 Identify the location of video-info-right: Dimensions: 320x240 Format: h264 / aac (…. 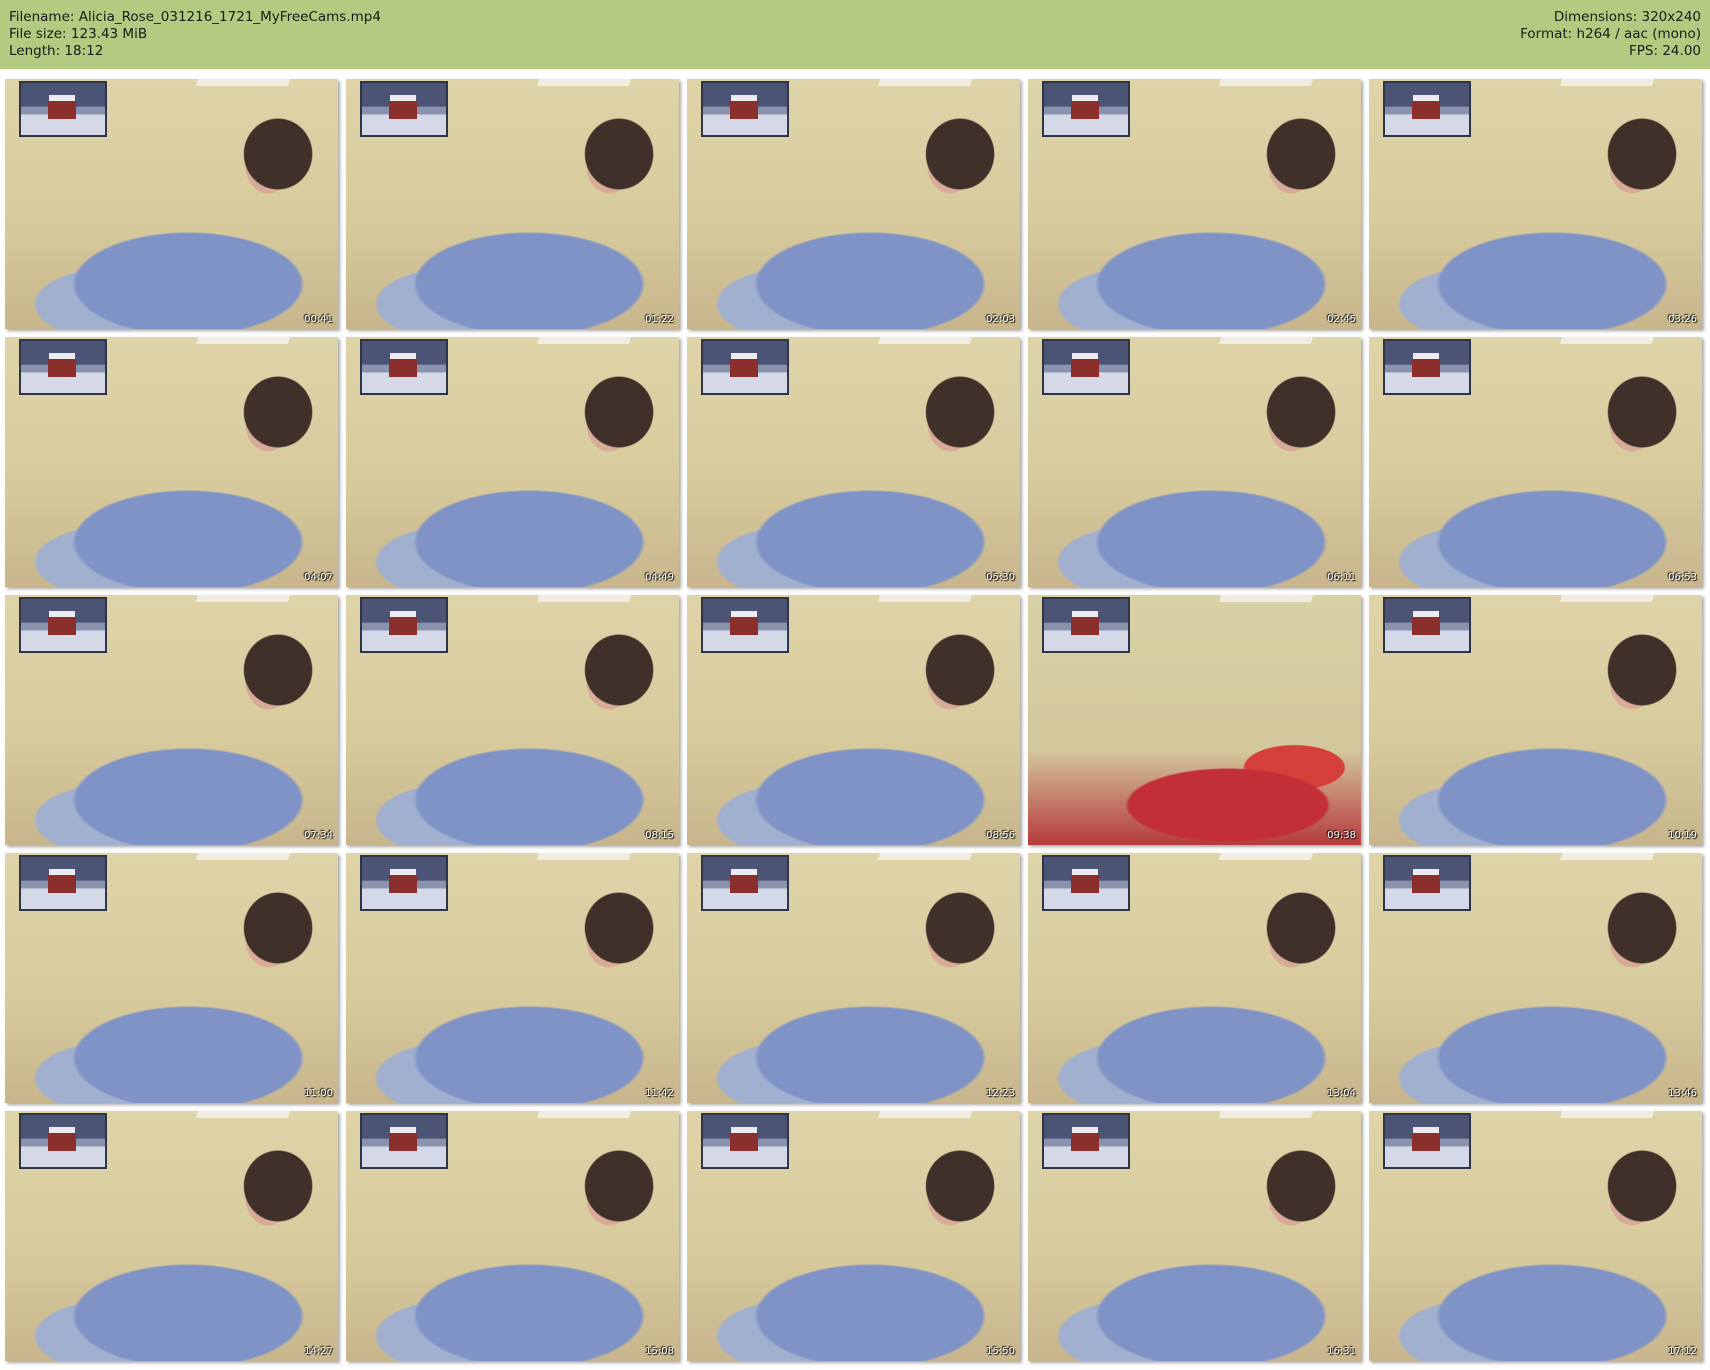
(1610, 34).